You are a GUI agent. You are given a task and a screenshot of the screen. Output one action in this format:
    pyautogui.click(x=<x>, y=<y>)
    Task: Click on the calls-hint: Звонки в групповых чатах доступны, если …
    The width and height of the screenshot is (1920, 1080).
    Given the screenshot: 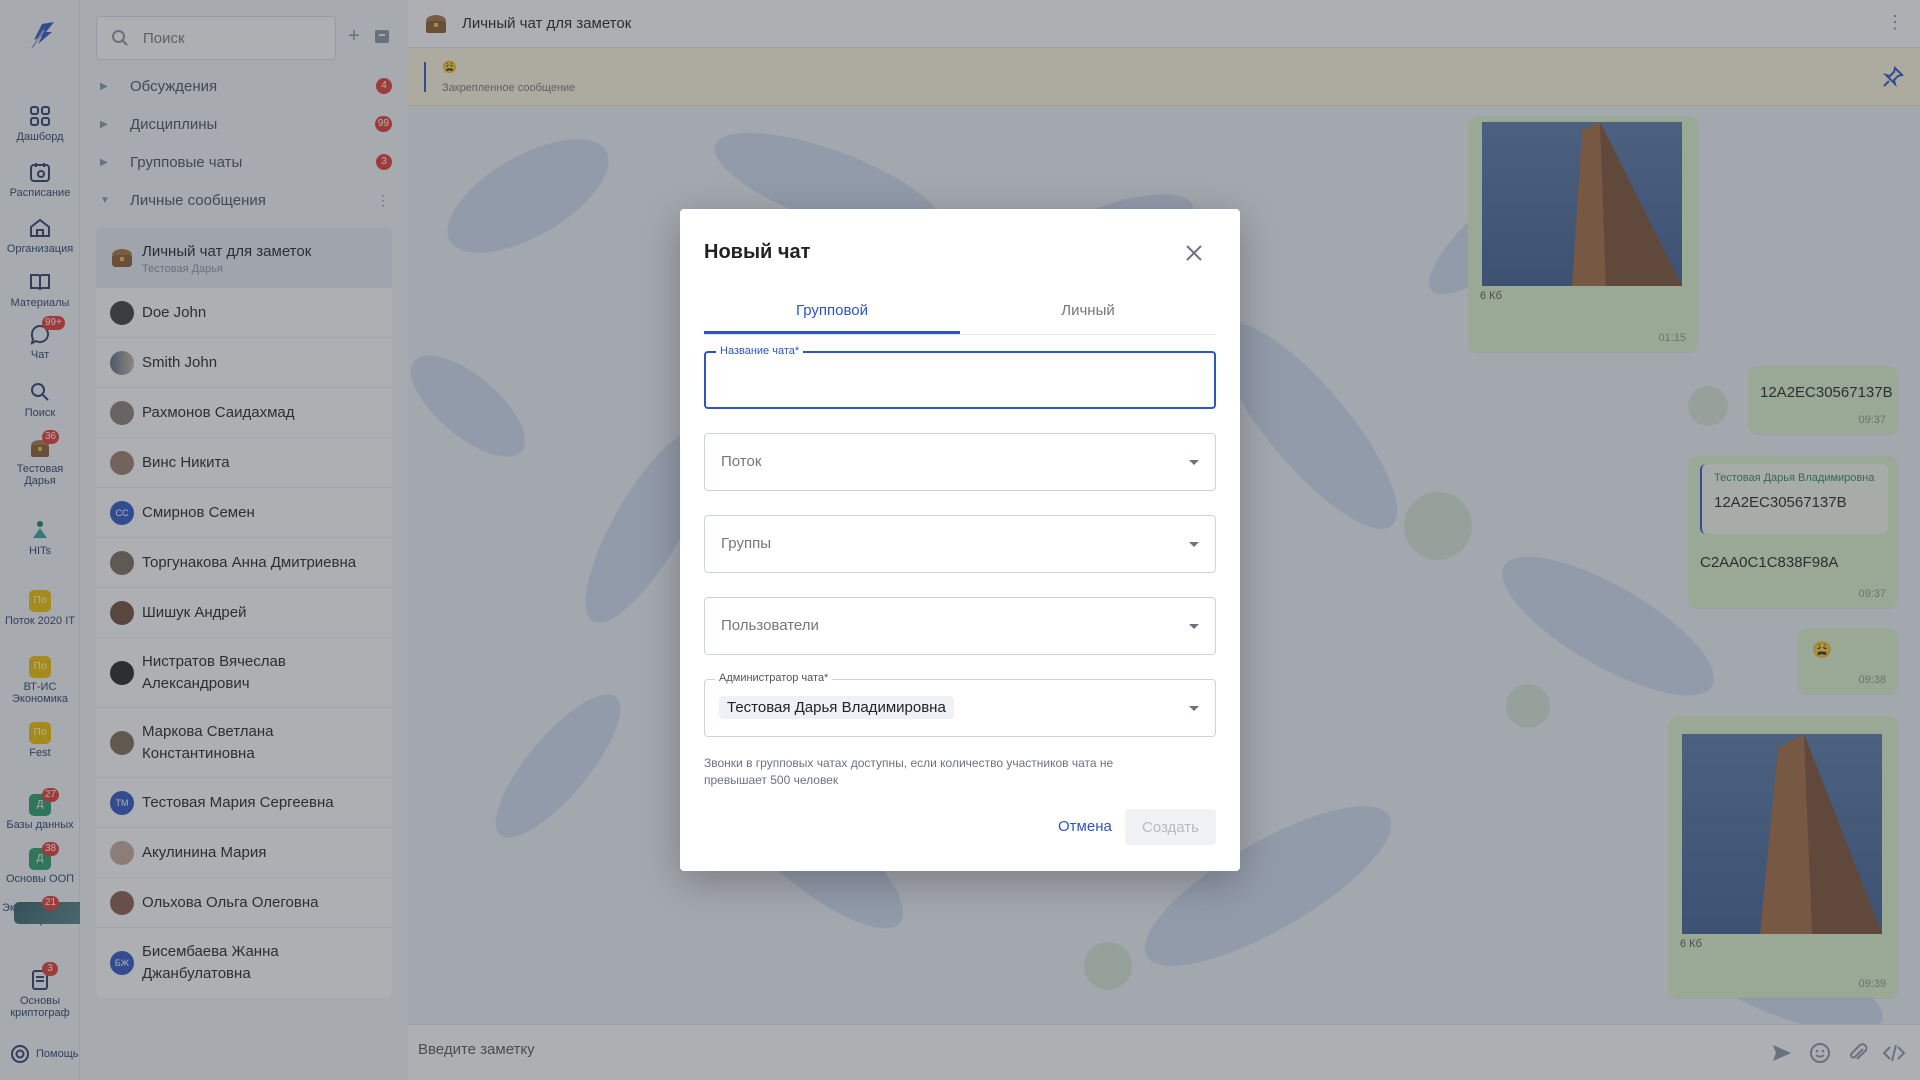 What is the action you would take?
    pyautogui.click(x=909, y=771)
    